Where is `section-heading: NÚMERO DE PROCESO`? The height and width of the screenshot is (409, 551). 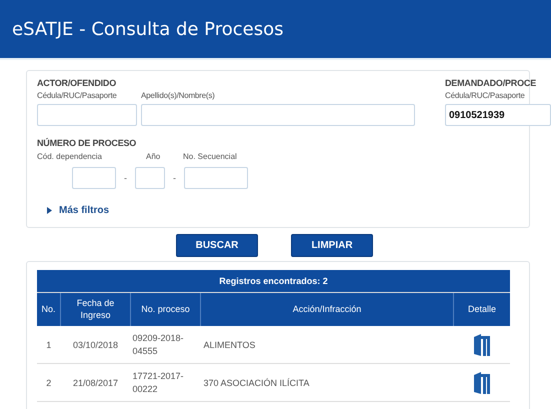 section-heading: NÚMERO DE PROCESO is located at coordinates (87, 143).